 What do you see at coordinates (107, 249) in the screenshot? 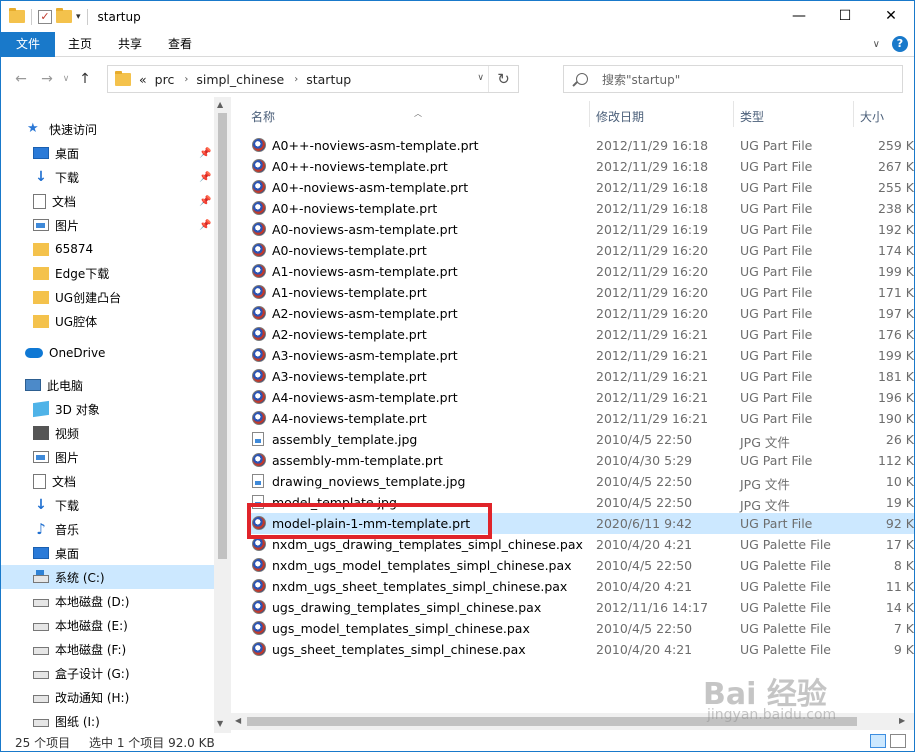
I see `sidebar-item-65874: 65874` at bounding box center [107, 249].